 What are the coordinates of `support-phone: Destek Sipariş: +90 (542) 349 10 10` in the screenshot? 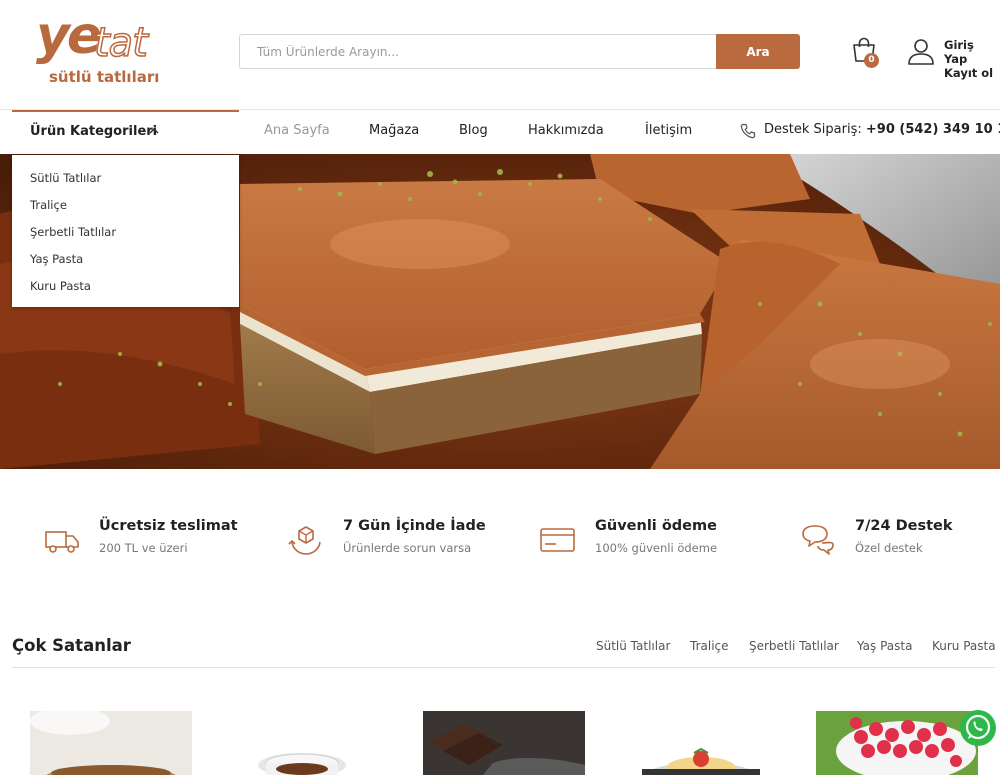 It's located at (882, 129).